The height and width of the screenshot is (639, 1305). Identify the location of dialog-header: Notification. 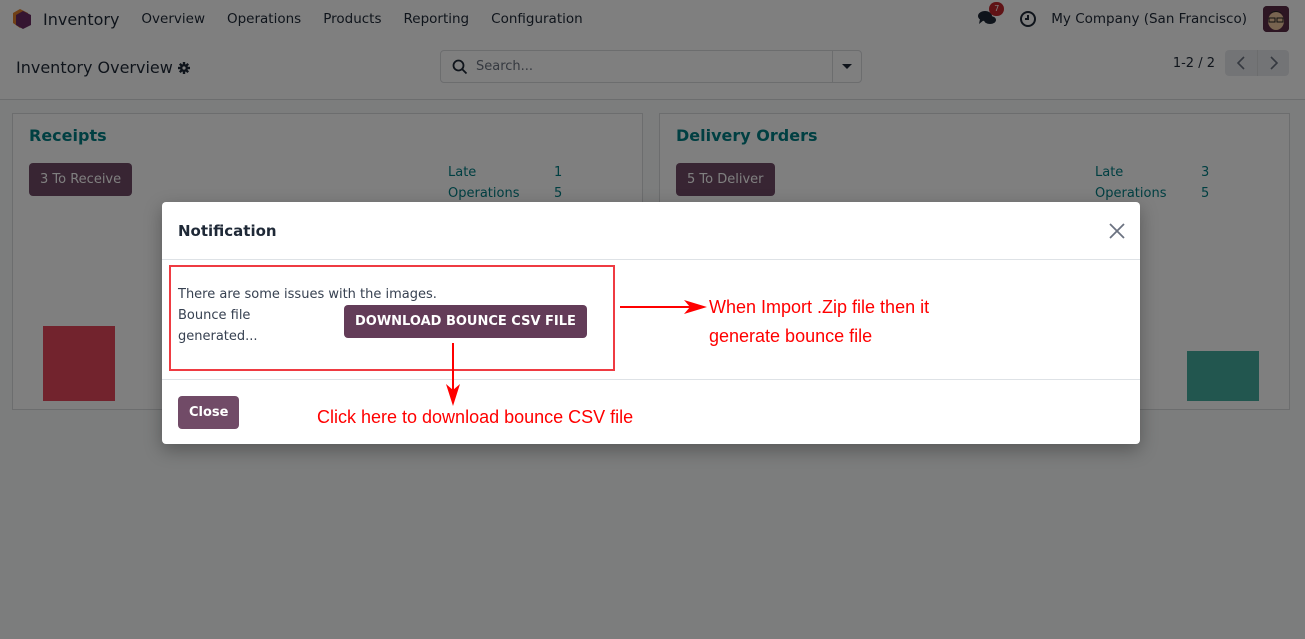
(651, 231).